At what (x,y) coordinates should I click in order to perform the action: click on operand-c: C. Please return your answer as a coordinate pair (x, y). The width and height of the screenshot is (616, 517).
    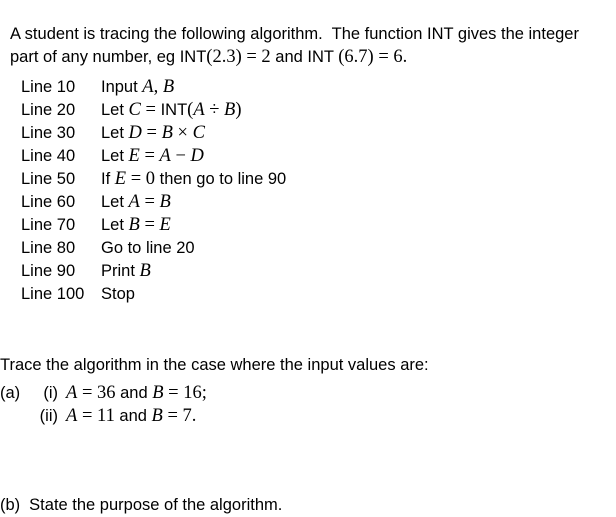
    Looking at the image, I should click on (198, 133).